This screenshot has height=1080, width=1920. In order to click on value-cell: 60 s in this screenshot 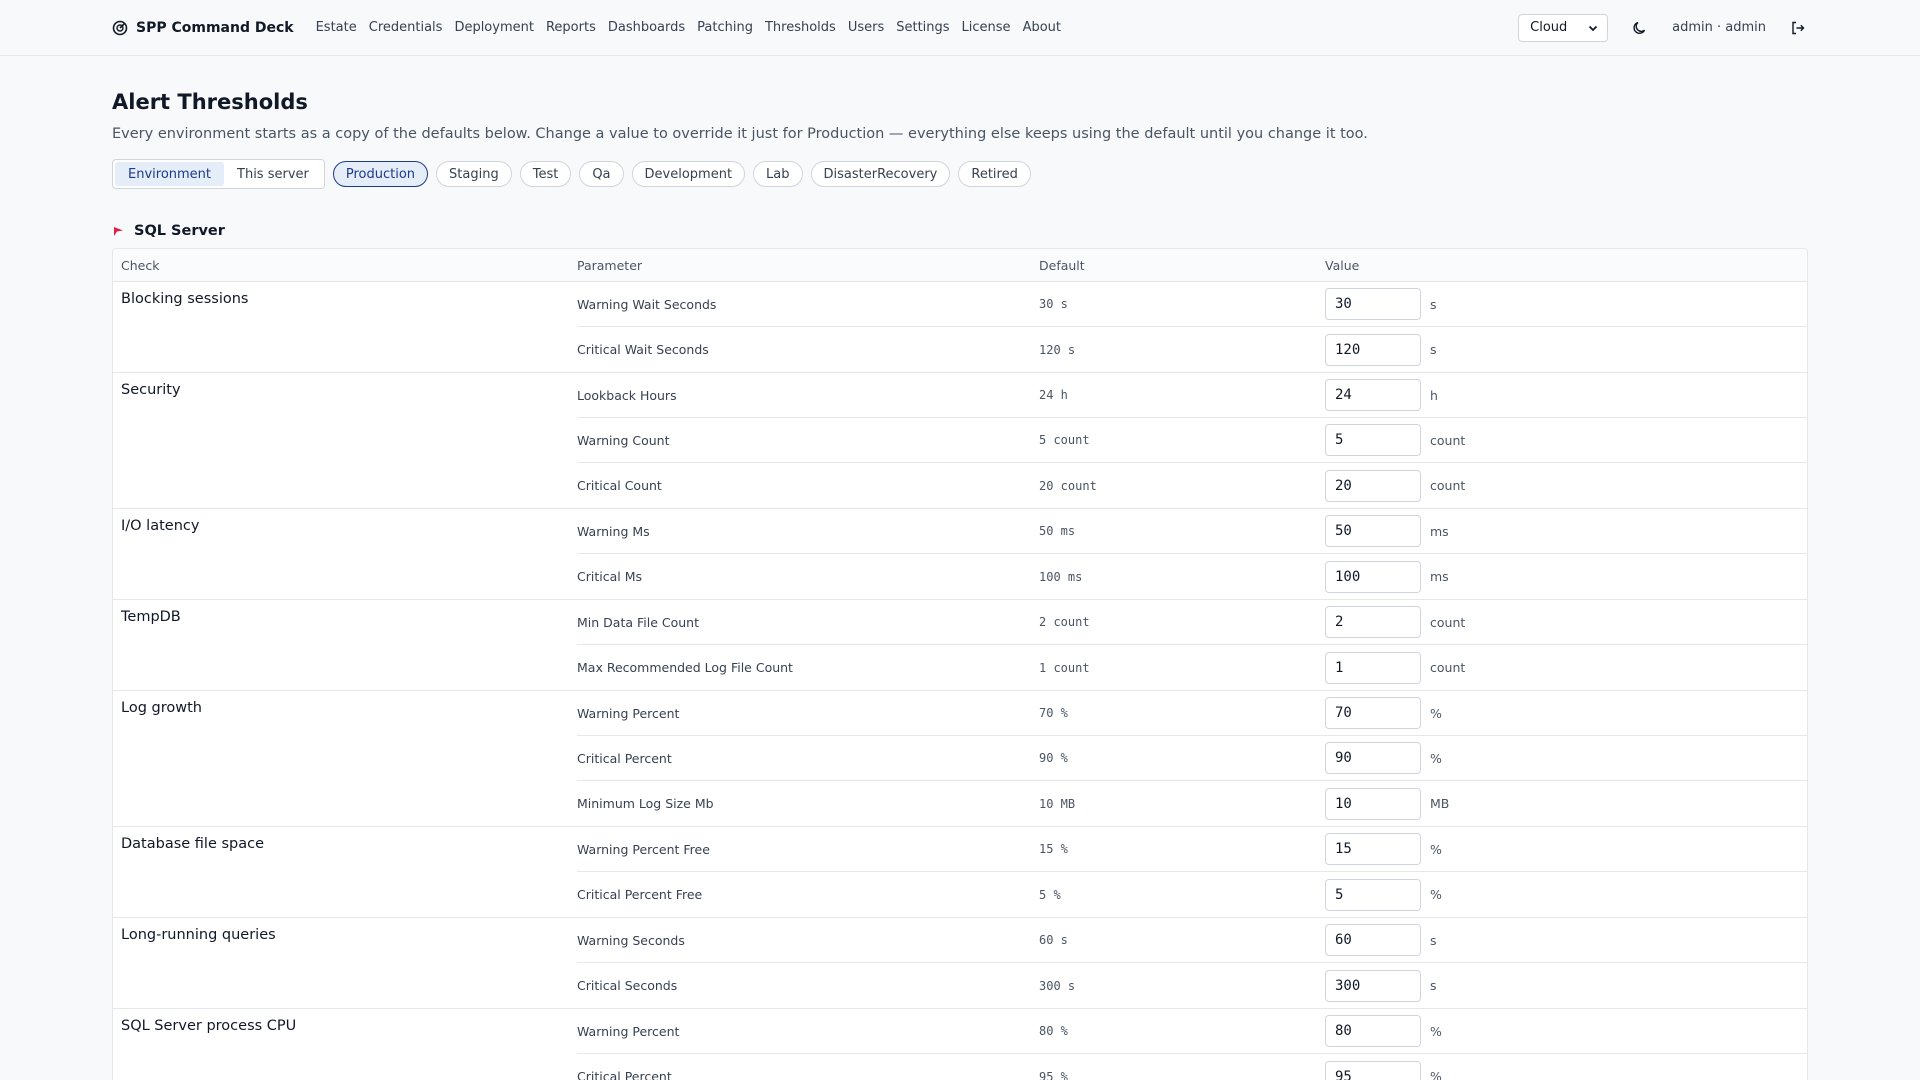, I will do `click(1566, 940)`.